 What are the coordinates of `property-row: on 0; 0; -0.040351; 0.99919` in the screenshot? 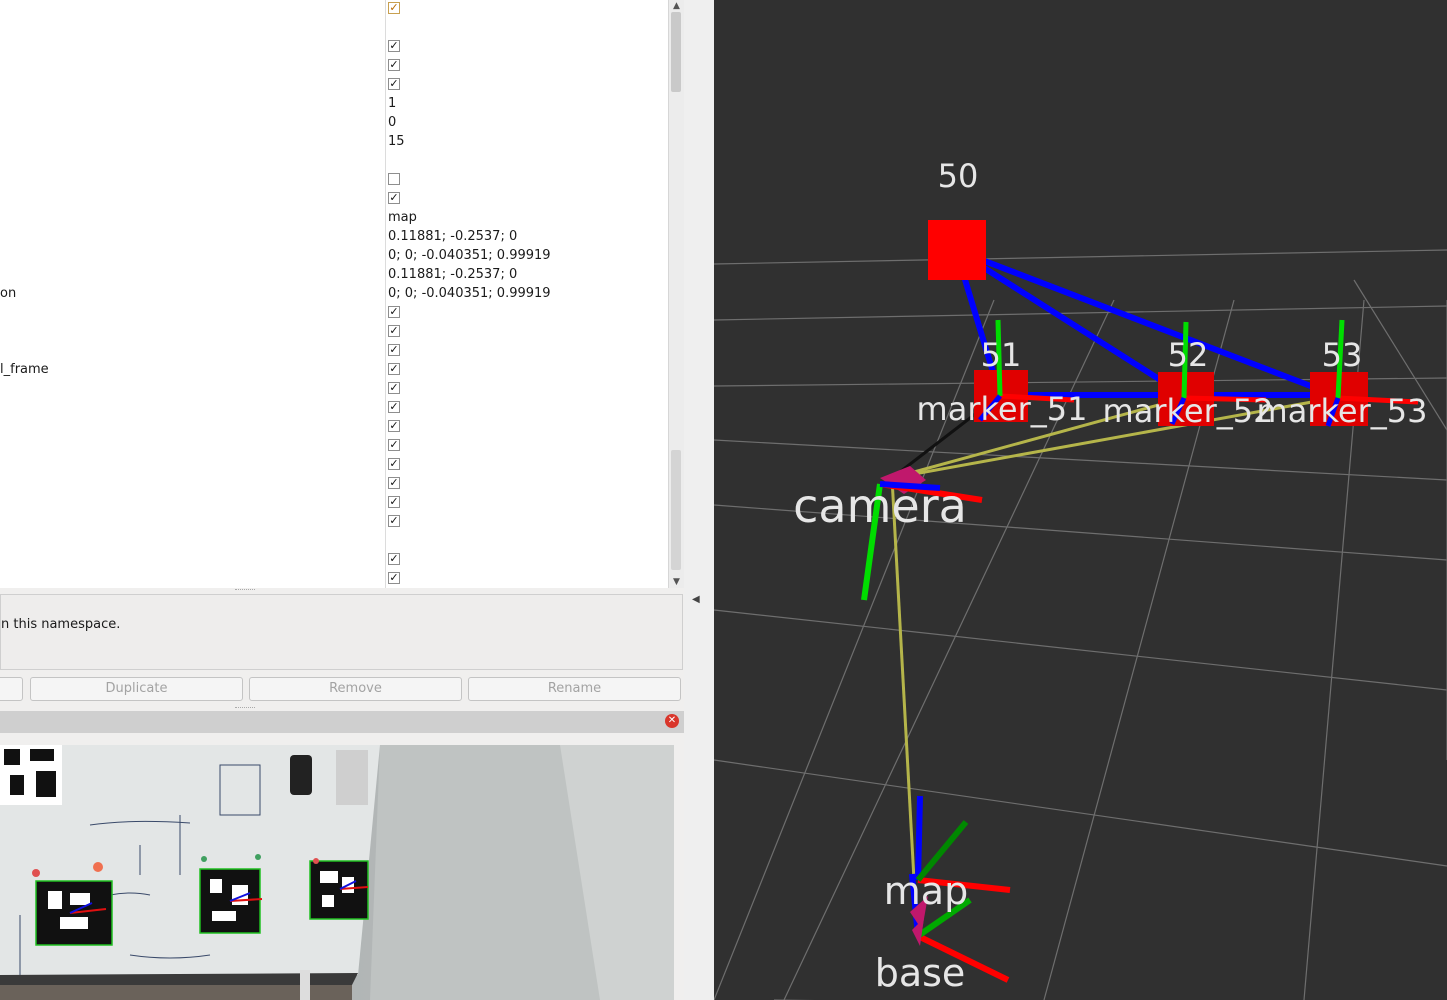 It's located at (334, 293).